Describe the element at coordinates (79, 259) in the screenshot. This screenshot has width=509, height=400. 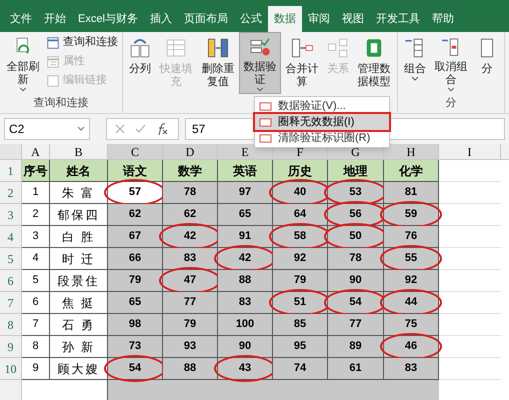
I see `table-cell: 时 迁` at that location.